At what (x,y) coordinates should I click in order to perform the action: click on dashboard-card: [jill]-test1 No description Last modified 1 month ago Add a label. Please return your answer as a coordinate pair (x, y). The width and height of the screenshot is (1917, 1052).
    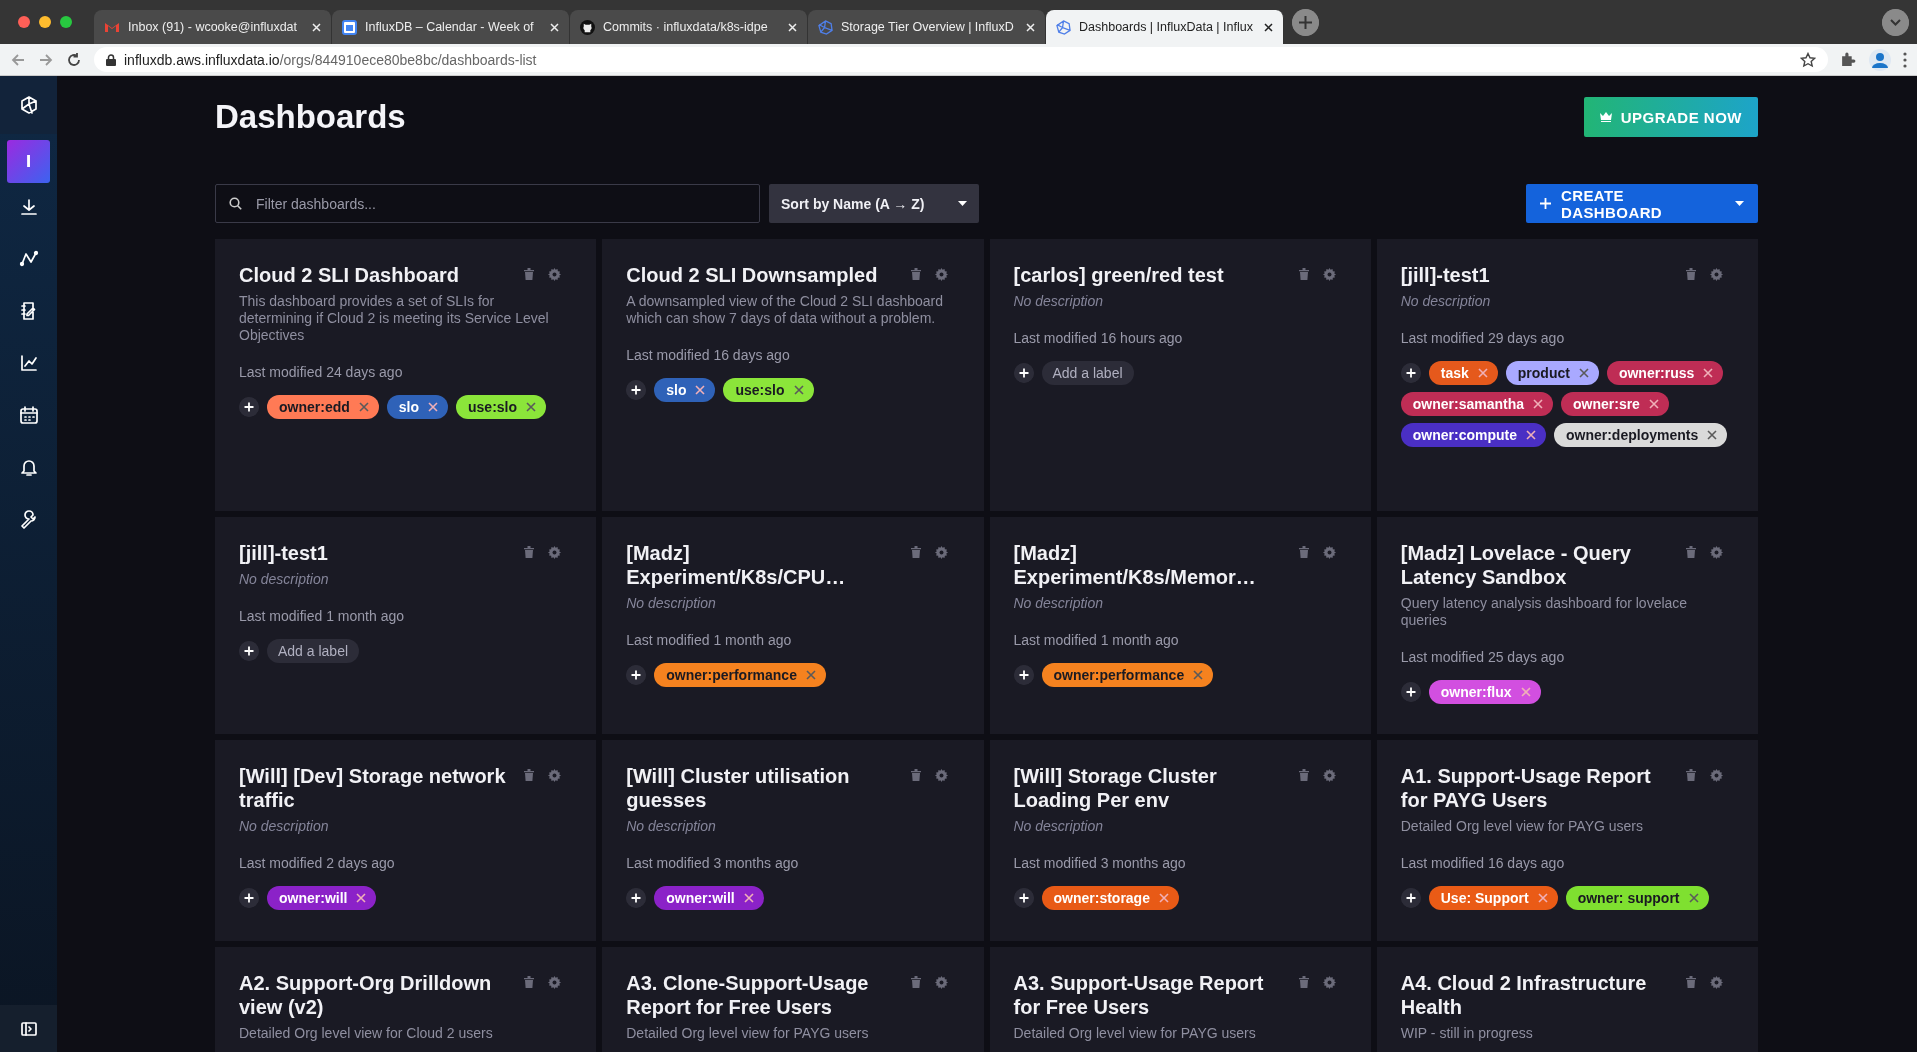
    Looking at the image, I should click on (406, 625).